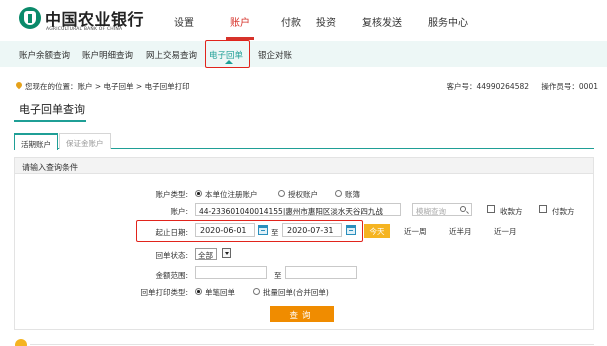  What do you see at coordinates (30, 18) in the screenshot?
I see `abc-logo-icon` at bounding box center [30, 18].